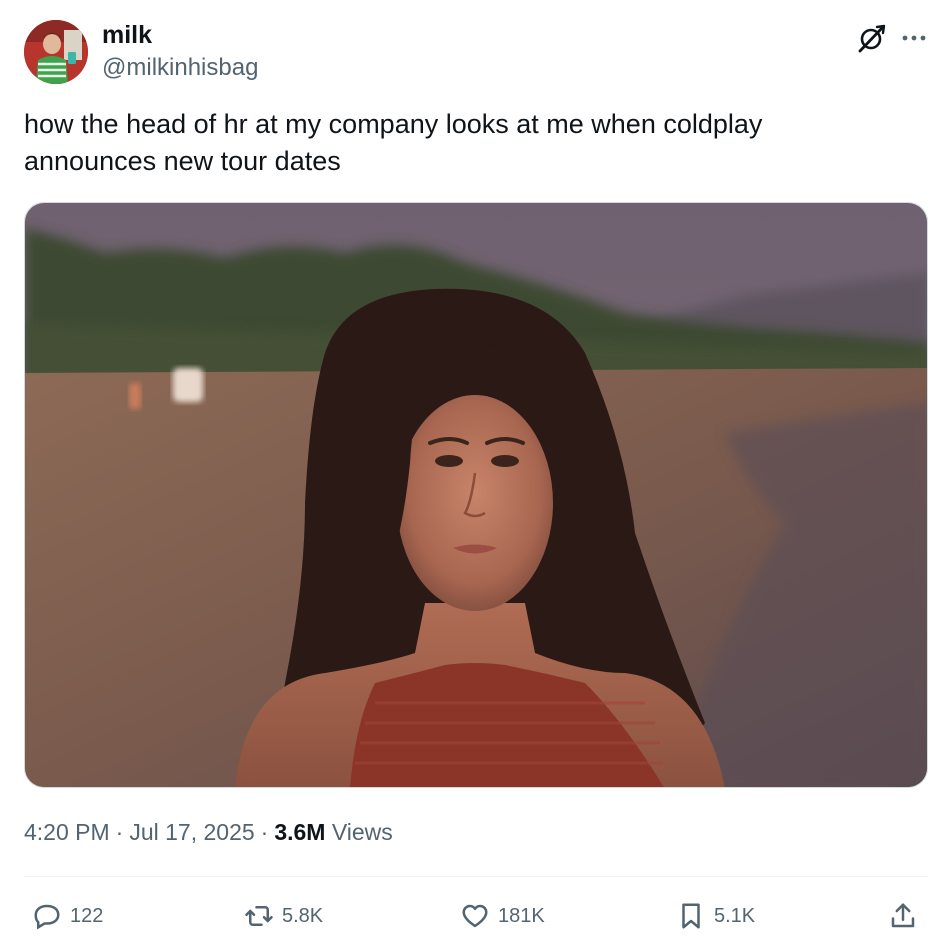  I want to click on more-icon, so click(914, 38).